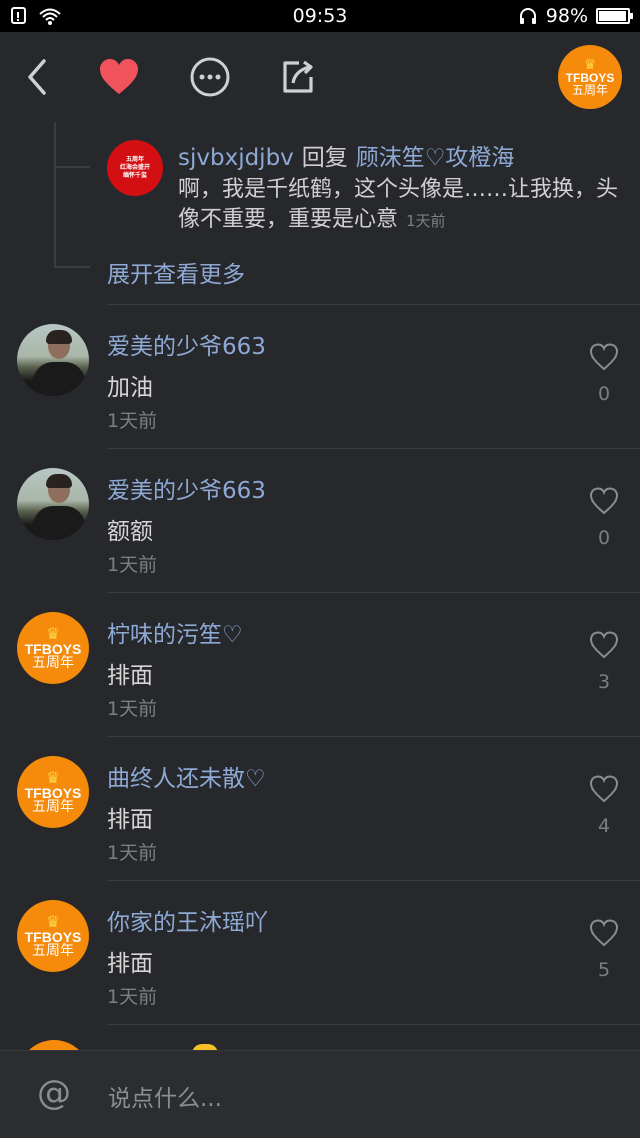 The height and width of the screenshot is (1138, 640). Describe the element at coordinates (604, 662) in the screenshot. I see `comment-like-button: 3` at that location.